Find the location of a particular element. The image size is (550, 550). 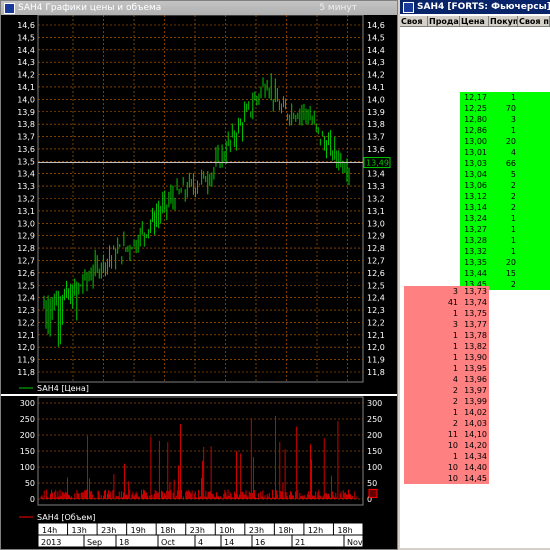

ask-row: 3 13,77 is located at coordinates (446, 324).